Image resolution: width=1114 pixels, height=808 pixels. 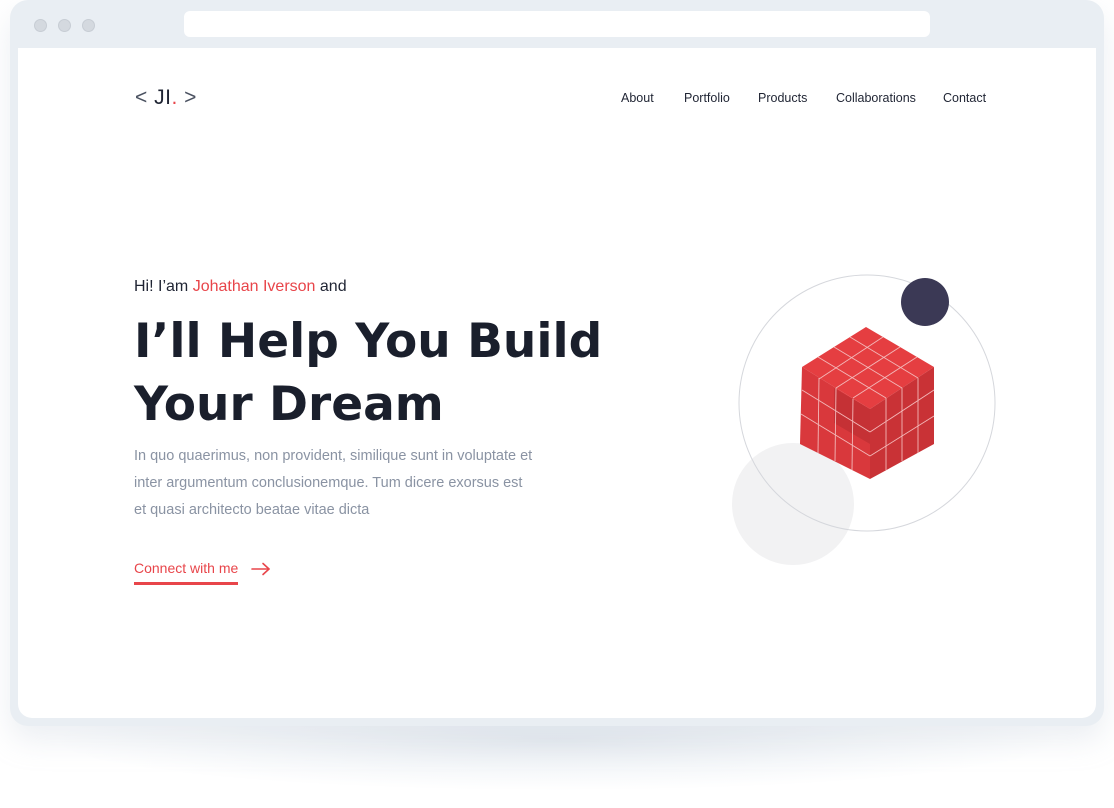 I want to click on hero-headline: I’ll Help You Build Your Dream, so click(x=374, y=373).